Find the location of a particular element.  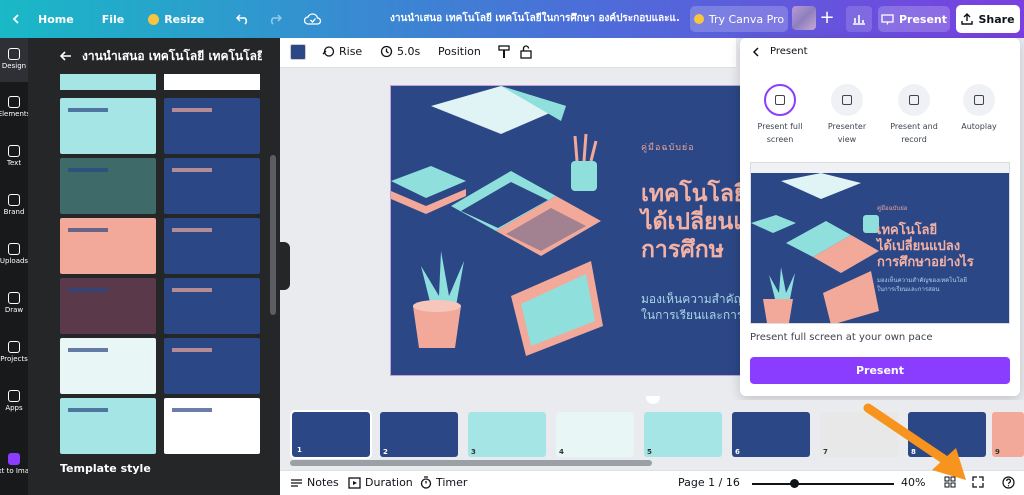

bottom-bar: Notes Duration Timer Page 1 / 16 40% is located at coordinates (652, 482).